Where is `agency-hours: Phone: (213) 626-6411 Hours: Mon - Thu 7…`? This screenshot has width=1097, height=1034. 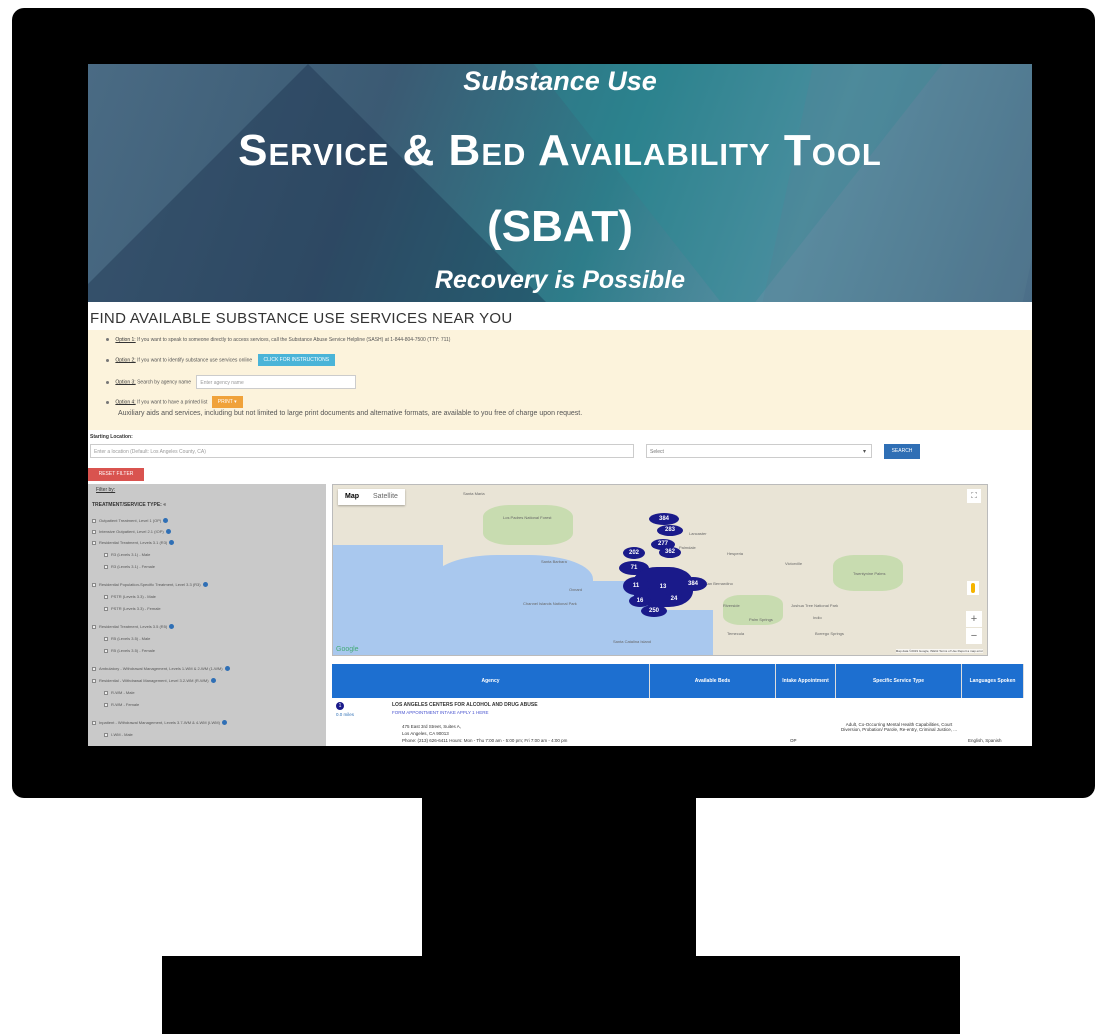
agency-hours: Phone: (213) 626-6411 Hours: Mon - Thu 7… is located at coordinates (485, 740).